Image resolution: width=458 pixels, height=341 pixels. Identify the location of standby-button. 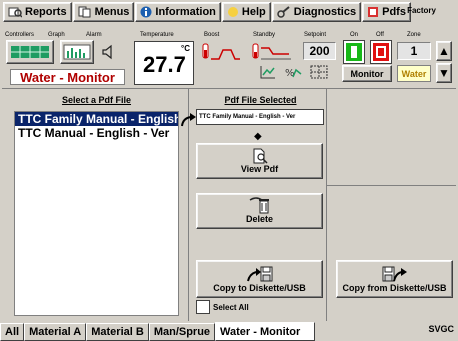
(272, 52).